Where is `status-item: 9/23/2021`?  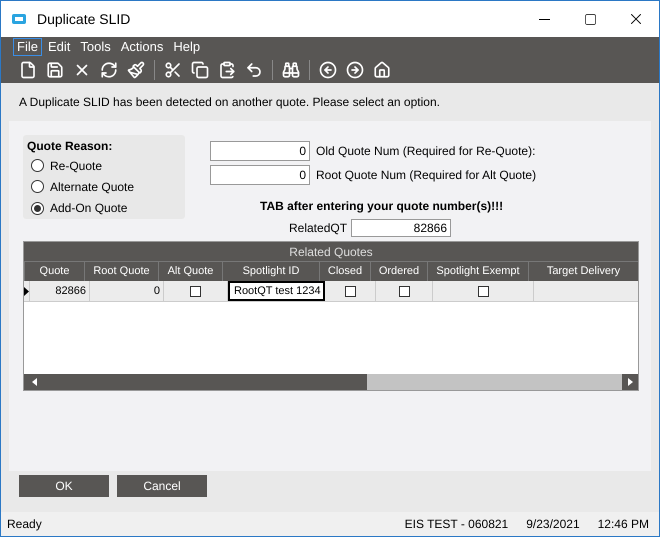 status-item: 9/23/2021 is located at coordinates (553, 524).